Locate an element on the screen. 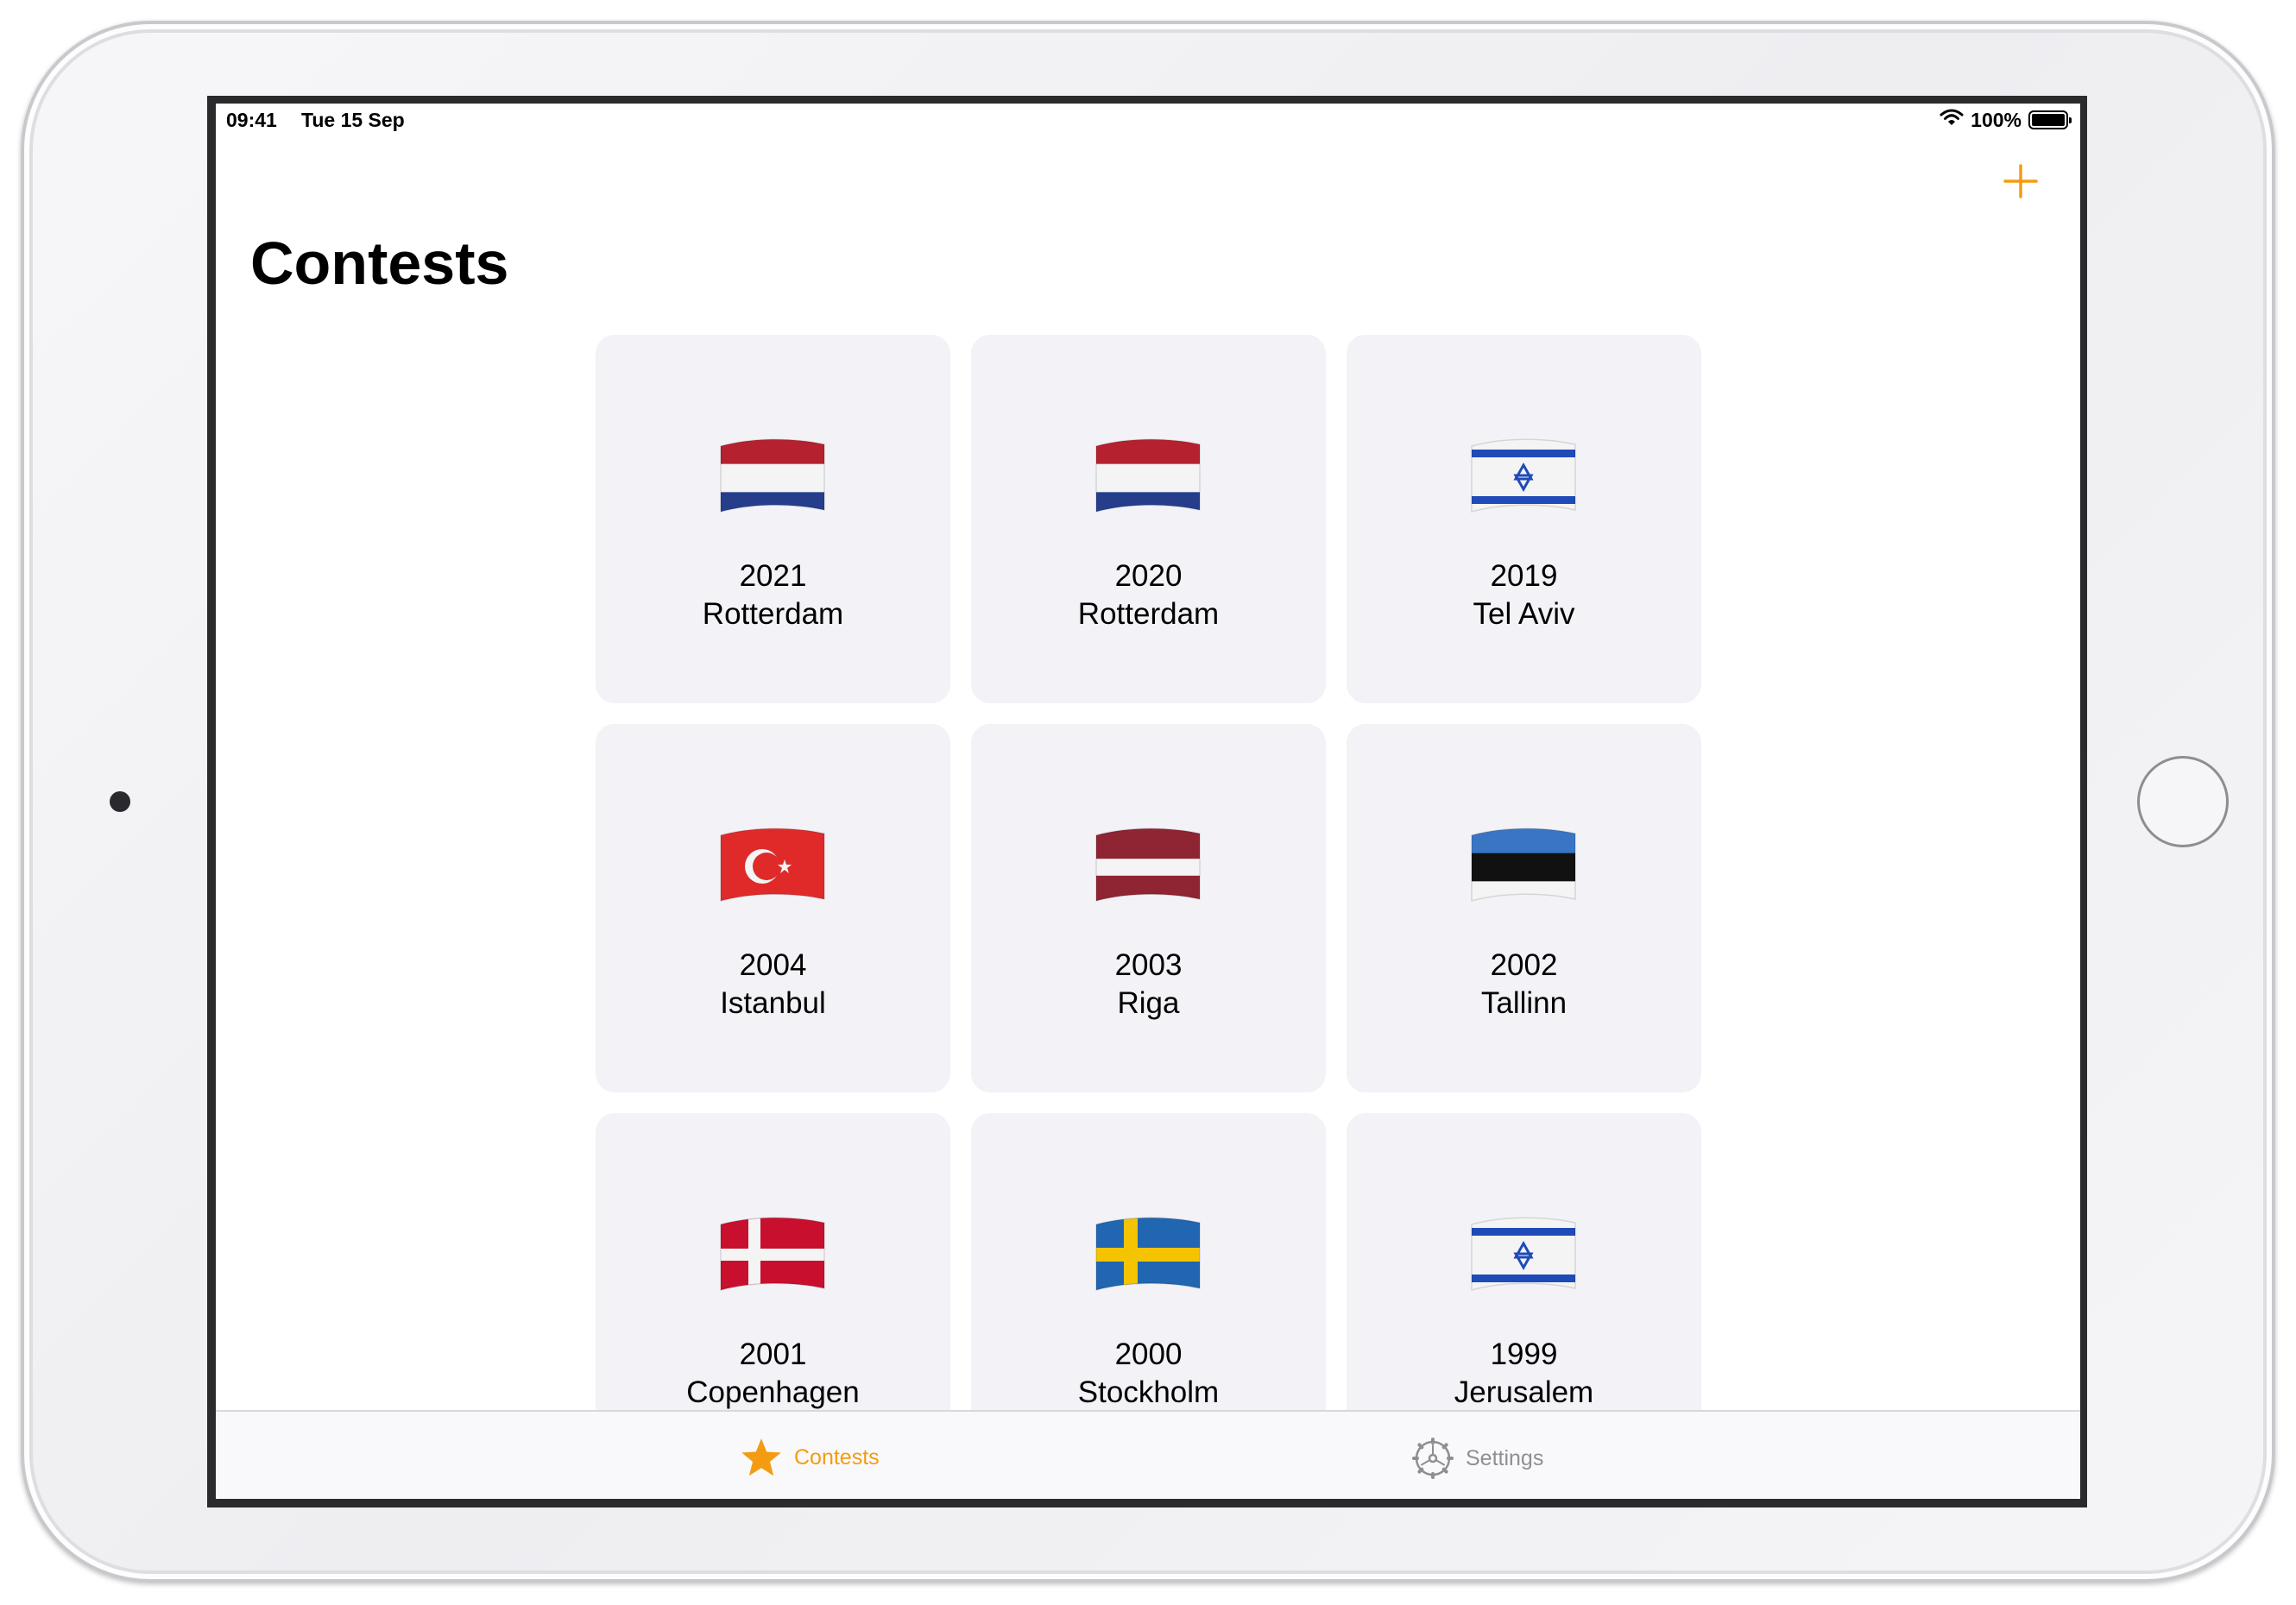 The height and width of the screenshot is (1605, 2296). add-contest-button is located at coordinates (2020, 181).